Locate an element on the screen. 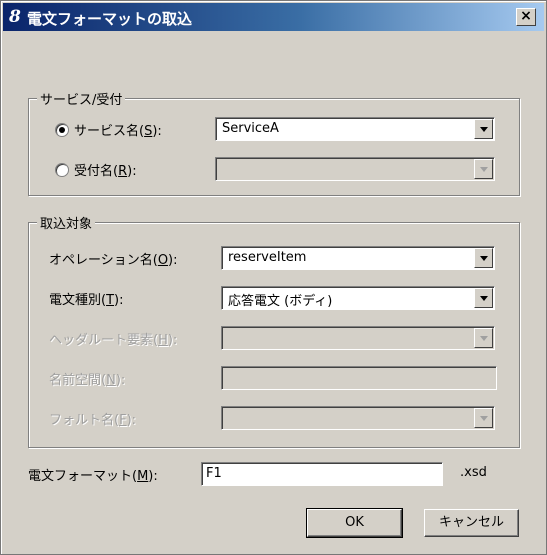 The height and width of the screenshot is (555, 547). operation-dropdown-button is located at coordinates (483, 258).